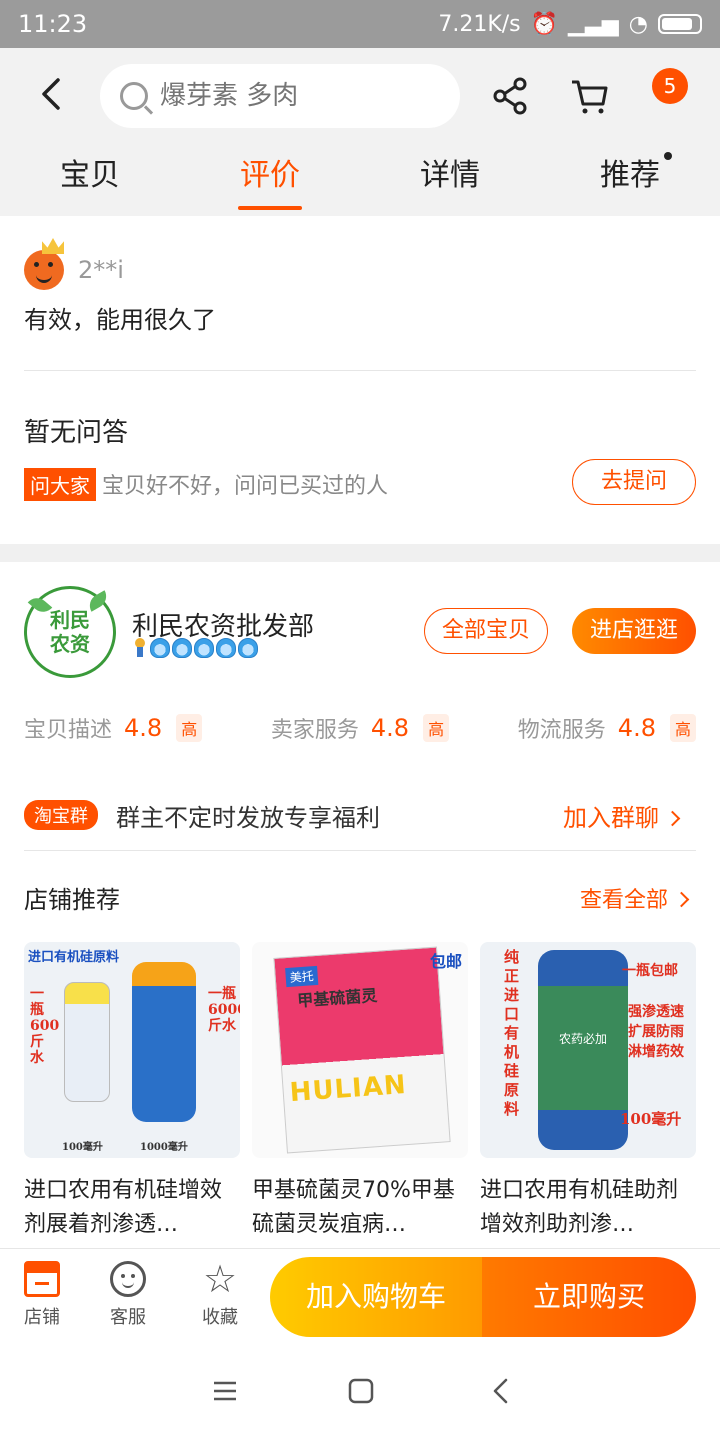 The width and height of the screenshot is (720, 1440). What do you see at coordinates (680, 24) in the screenshot?
I see `battery-icon` at bounding box center [680, 24].